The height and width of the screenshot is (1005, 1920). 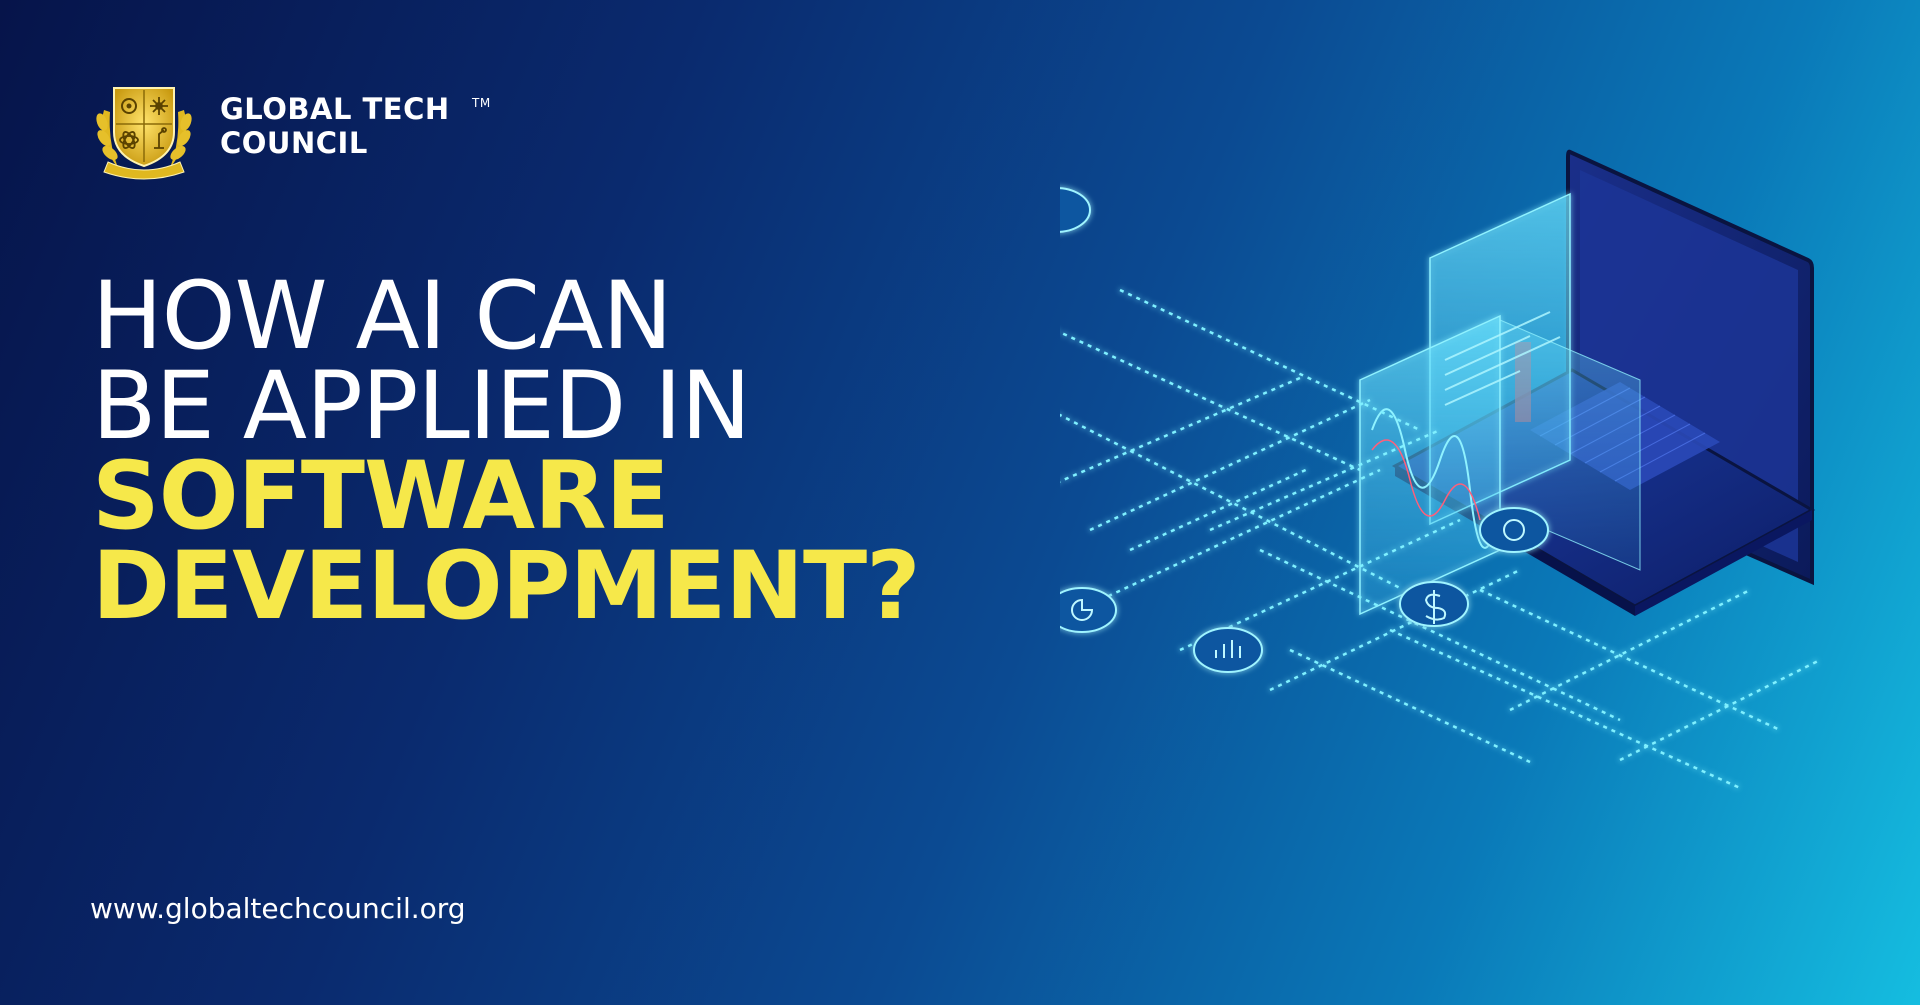 What do you see at coordinates (481, 103) in the screenshot?
I see `trademark-symbol: TM` at bounding box center [481, 103].